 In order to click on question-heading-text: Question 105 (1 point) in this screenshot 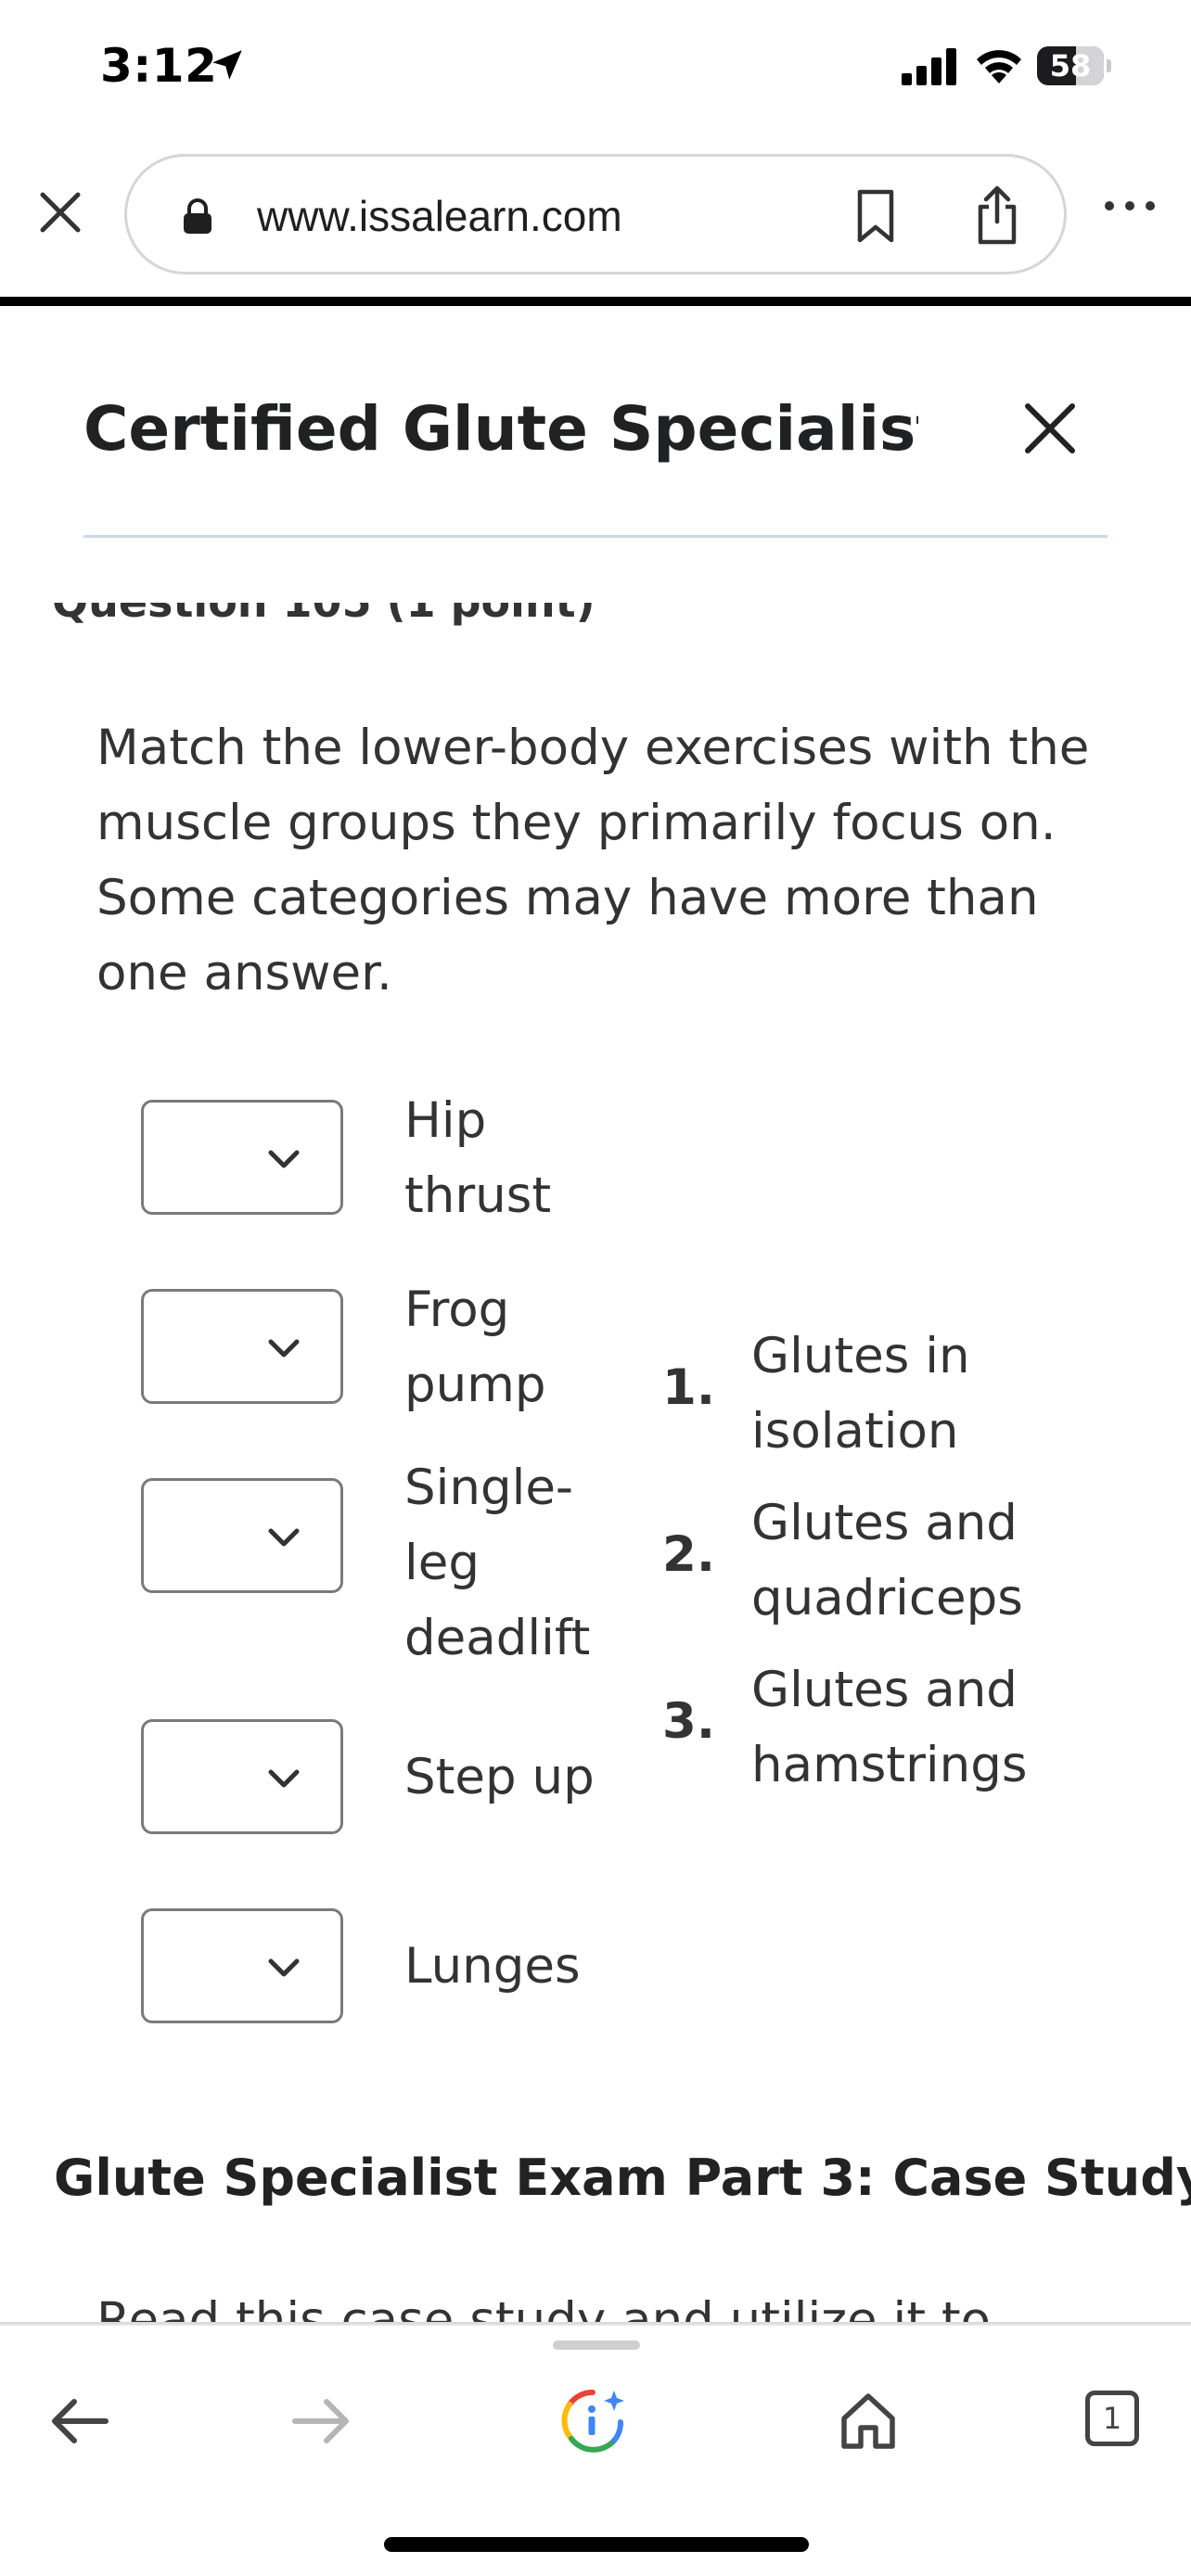, I will do `click(324, 615)`.